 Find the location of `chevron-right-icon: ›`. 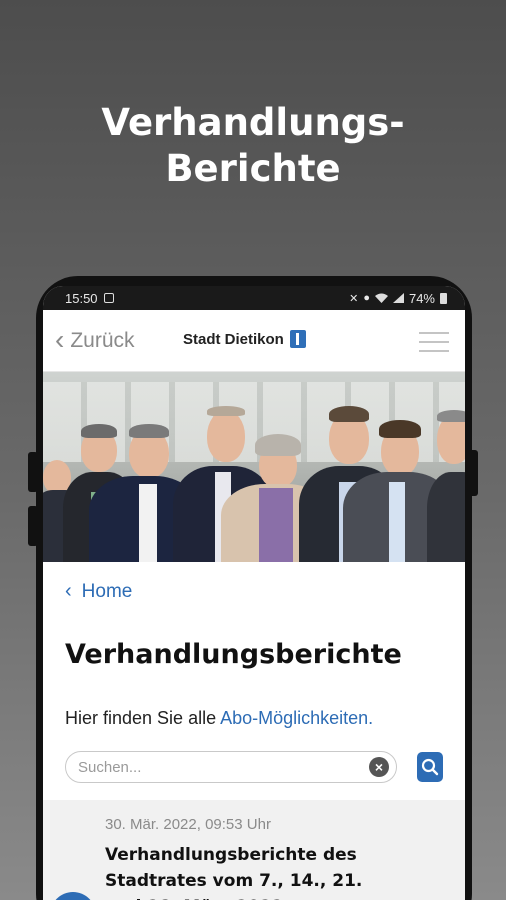

chevron-right-icon: › is located at coordinates (443, 898).